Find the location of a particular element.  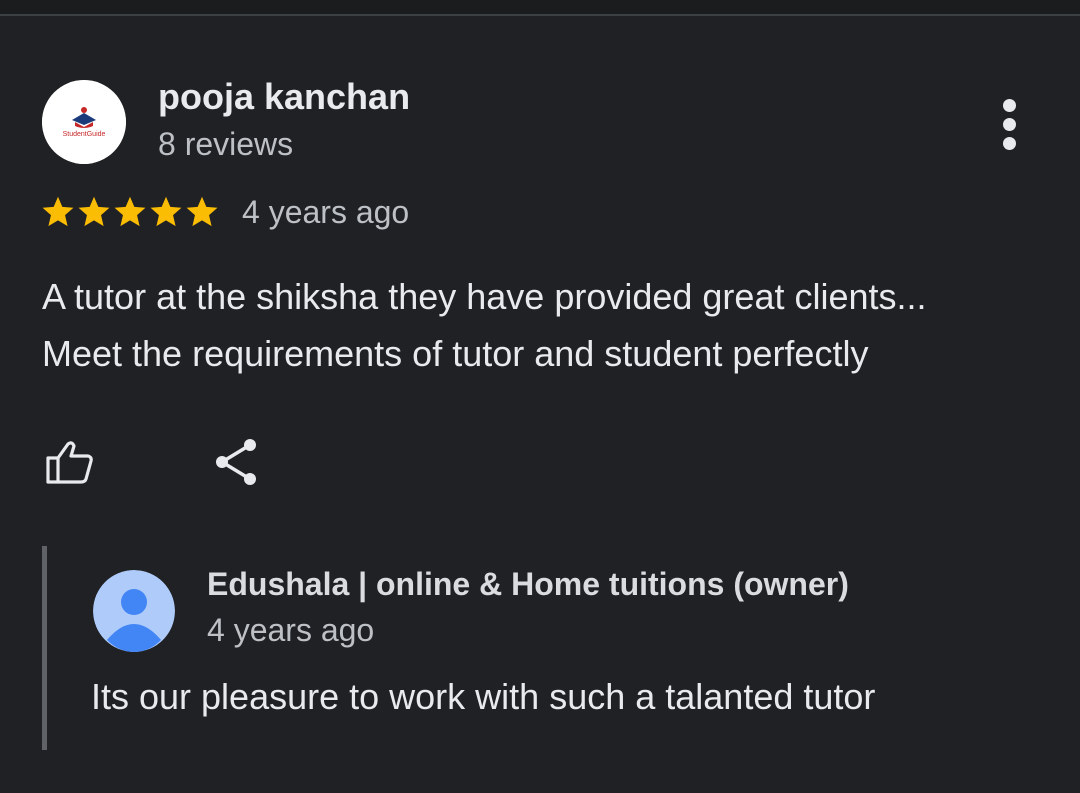

reviewer-avatar: StudentGuide is located at coordinates (84, 122).